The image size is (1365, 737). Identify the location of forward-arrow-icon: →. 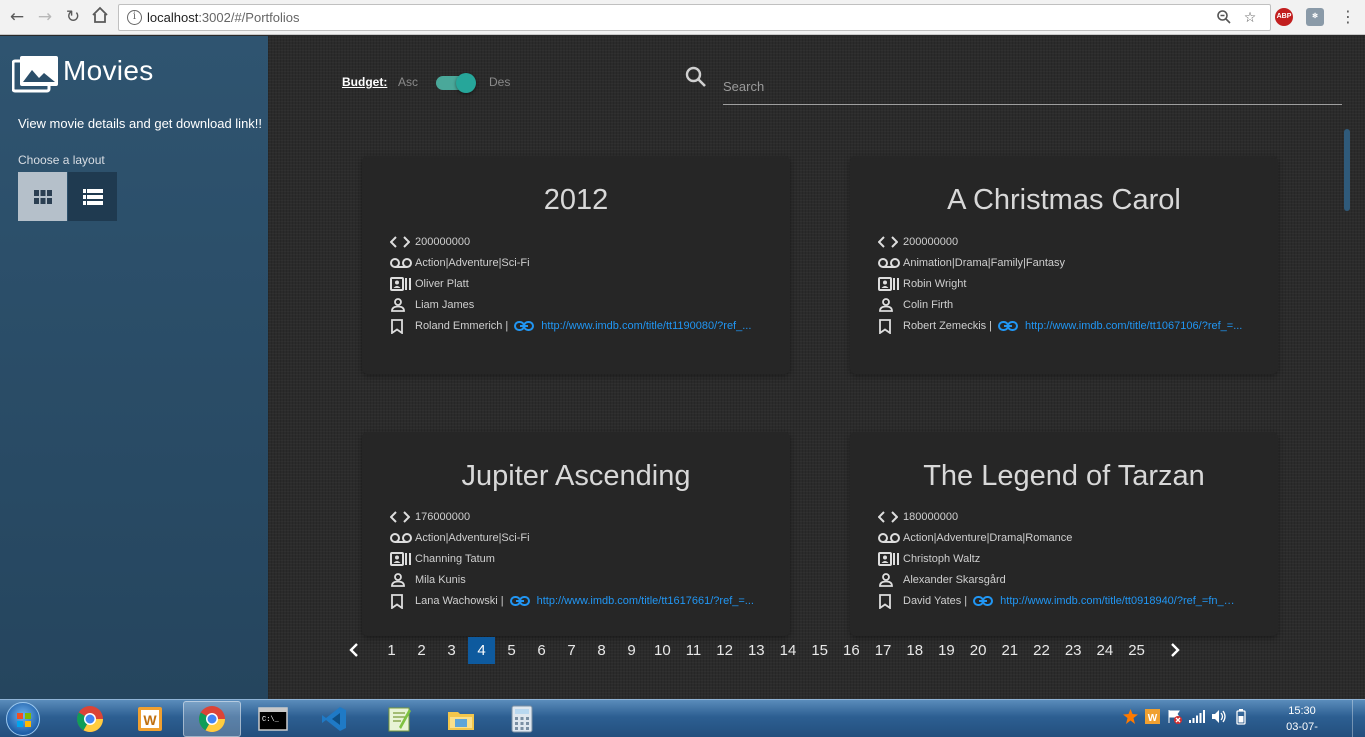
(45, 17).